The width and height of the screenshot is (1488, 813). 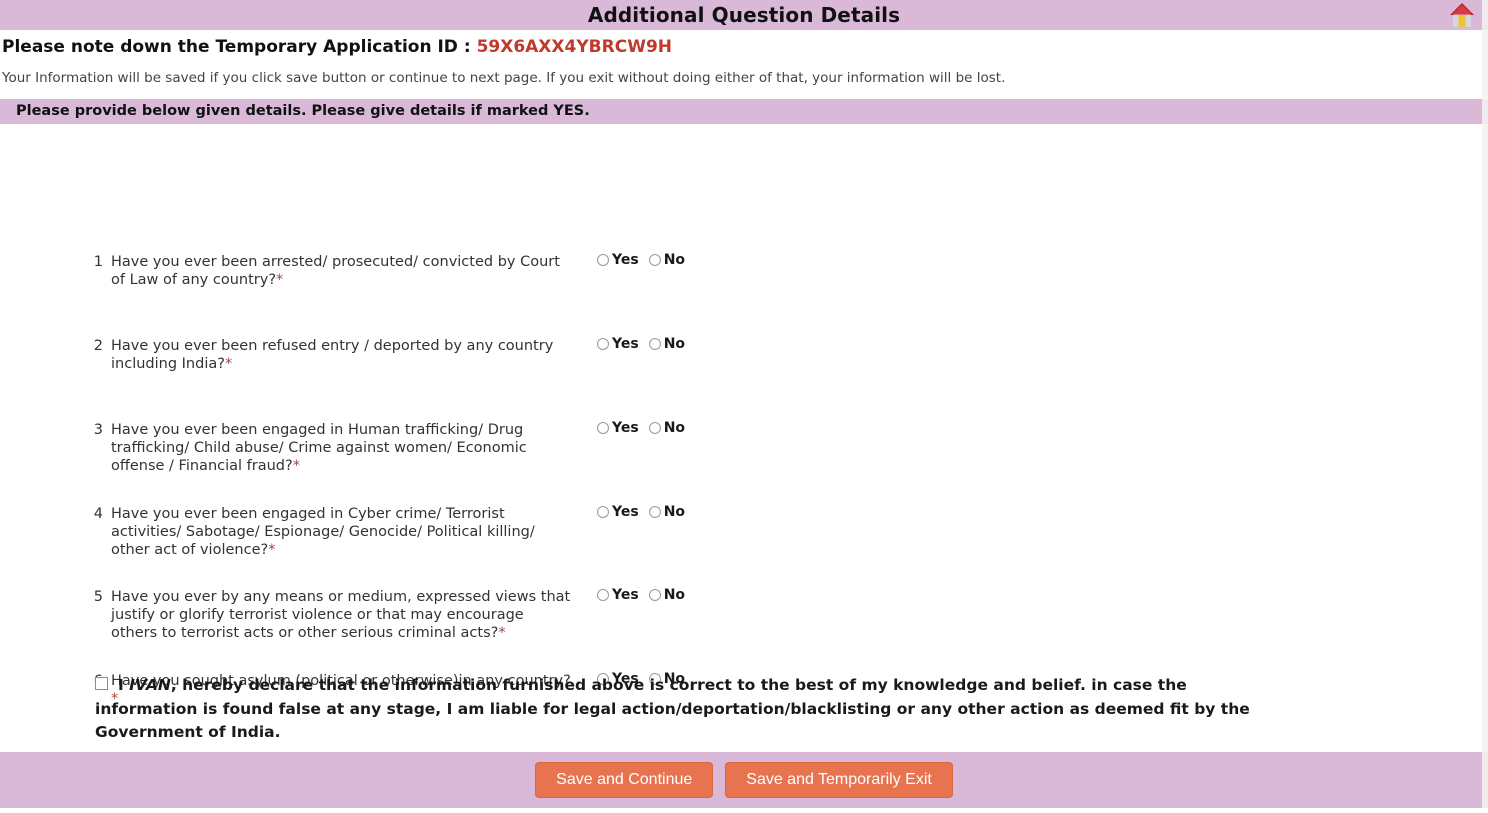 What do you see at coordinates (98, 429) in the screenshot?
I see `question-number: 3` at bounding box center [98, 429].